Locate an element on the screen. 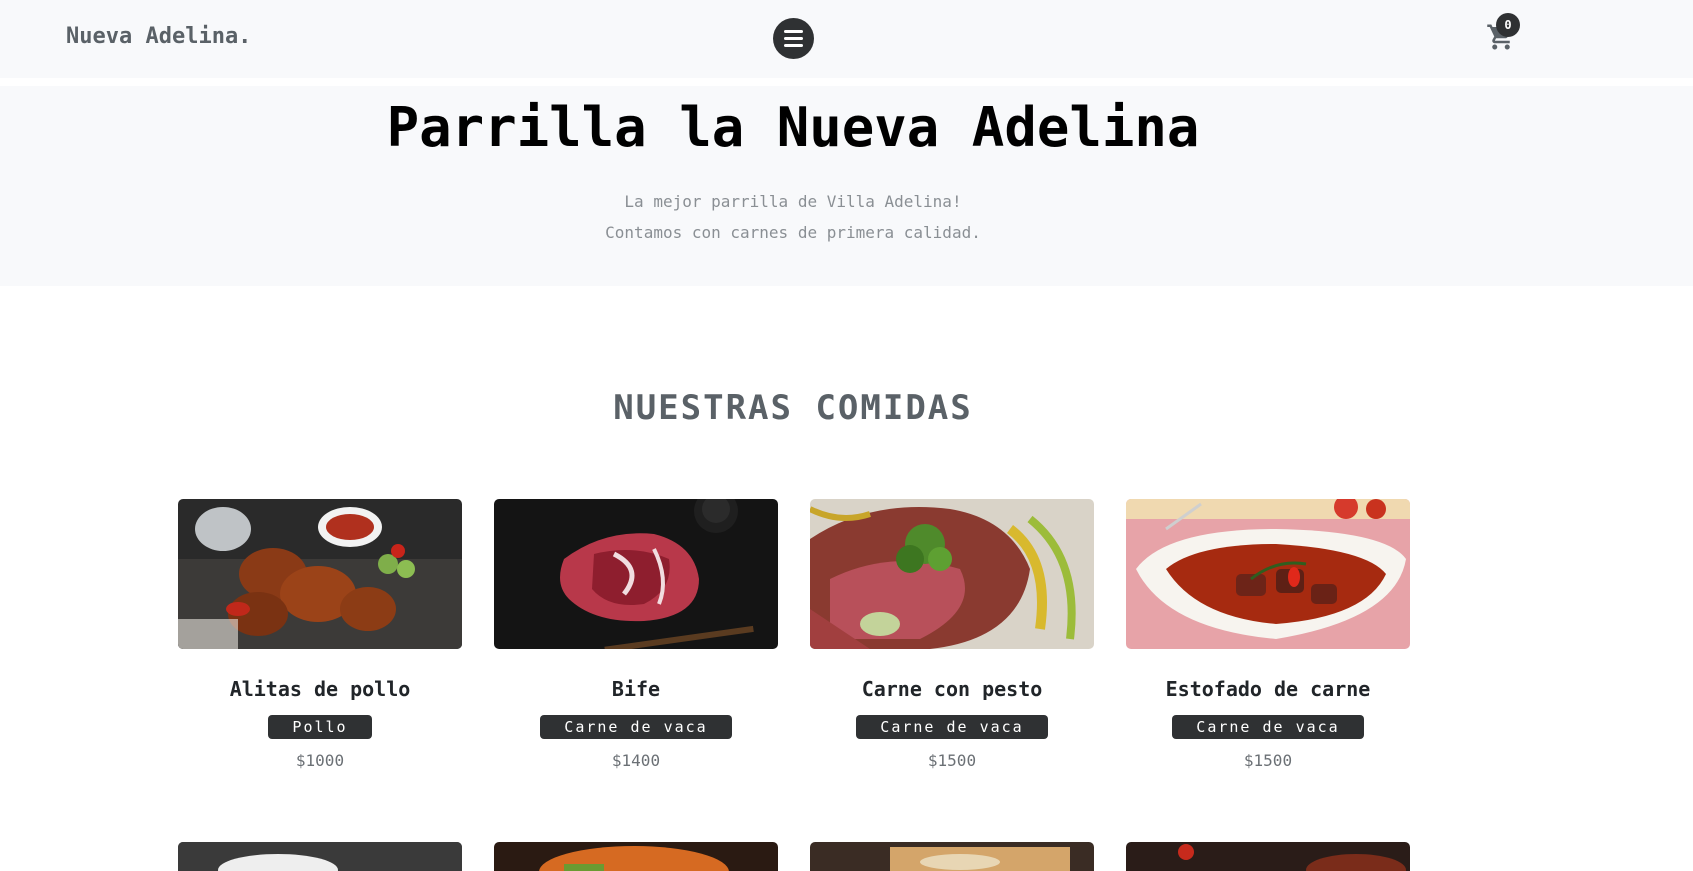 The width and height of the screenshot is (1693, 871). hero-tagline: La mejor parrilla de Villa Adelina! is located at coordinates (793, 201).